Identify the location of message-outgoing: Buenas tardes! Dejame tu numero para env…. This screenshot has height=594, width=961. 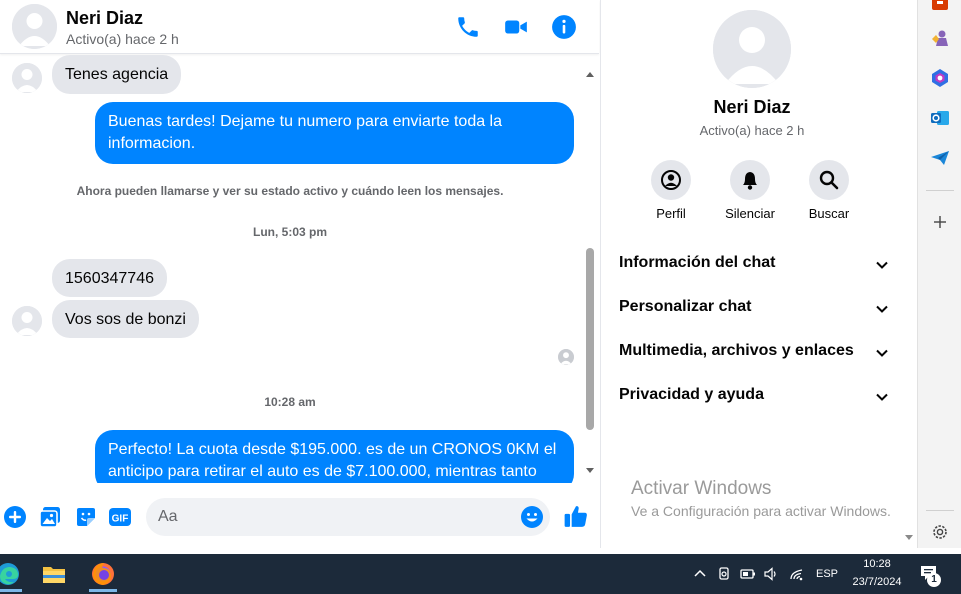
(334, 133).